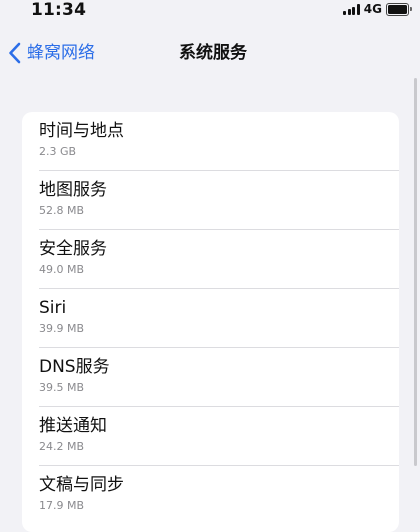 The image size is (420, 532). Describe the element at coordinates (62, 387) in the screenshot. I see `service-data-usage: 39.5 MB` at that location.